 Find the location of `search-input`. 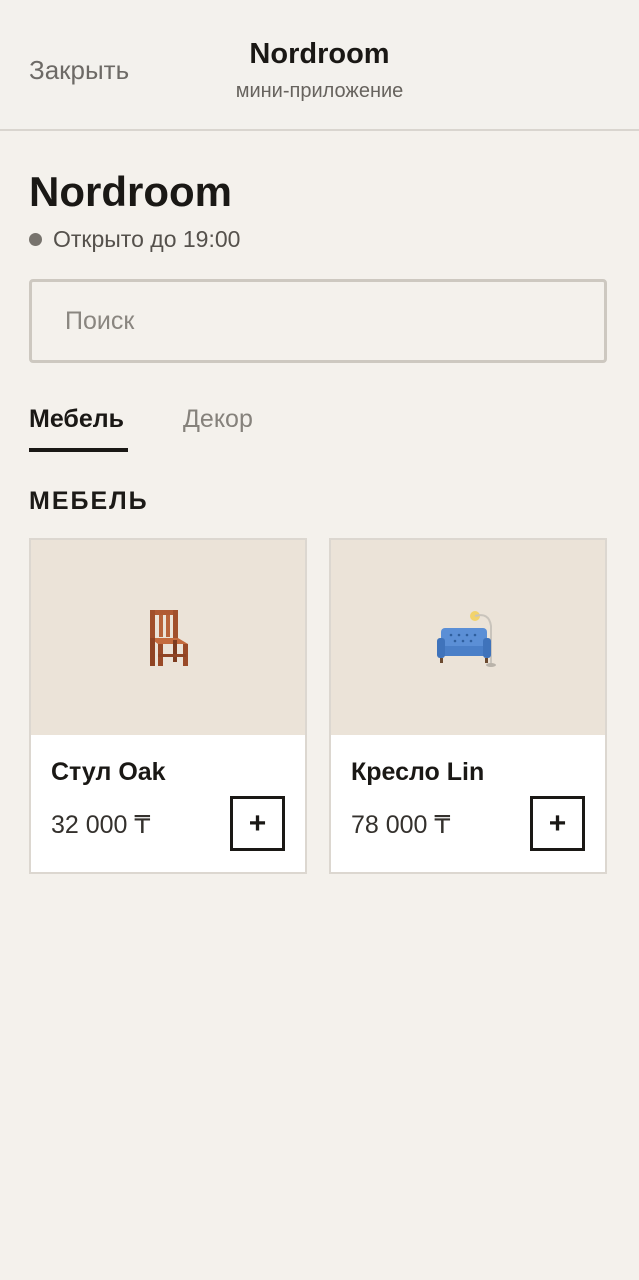

search-input is located at coordinates (318, 321).